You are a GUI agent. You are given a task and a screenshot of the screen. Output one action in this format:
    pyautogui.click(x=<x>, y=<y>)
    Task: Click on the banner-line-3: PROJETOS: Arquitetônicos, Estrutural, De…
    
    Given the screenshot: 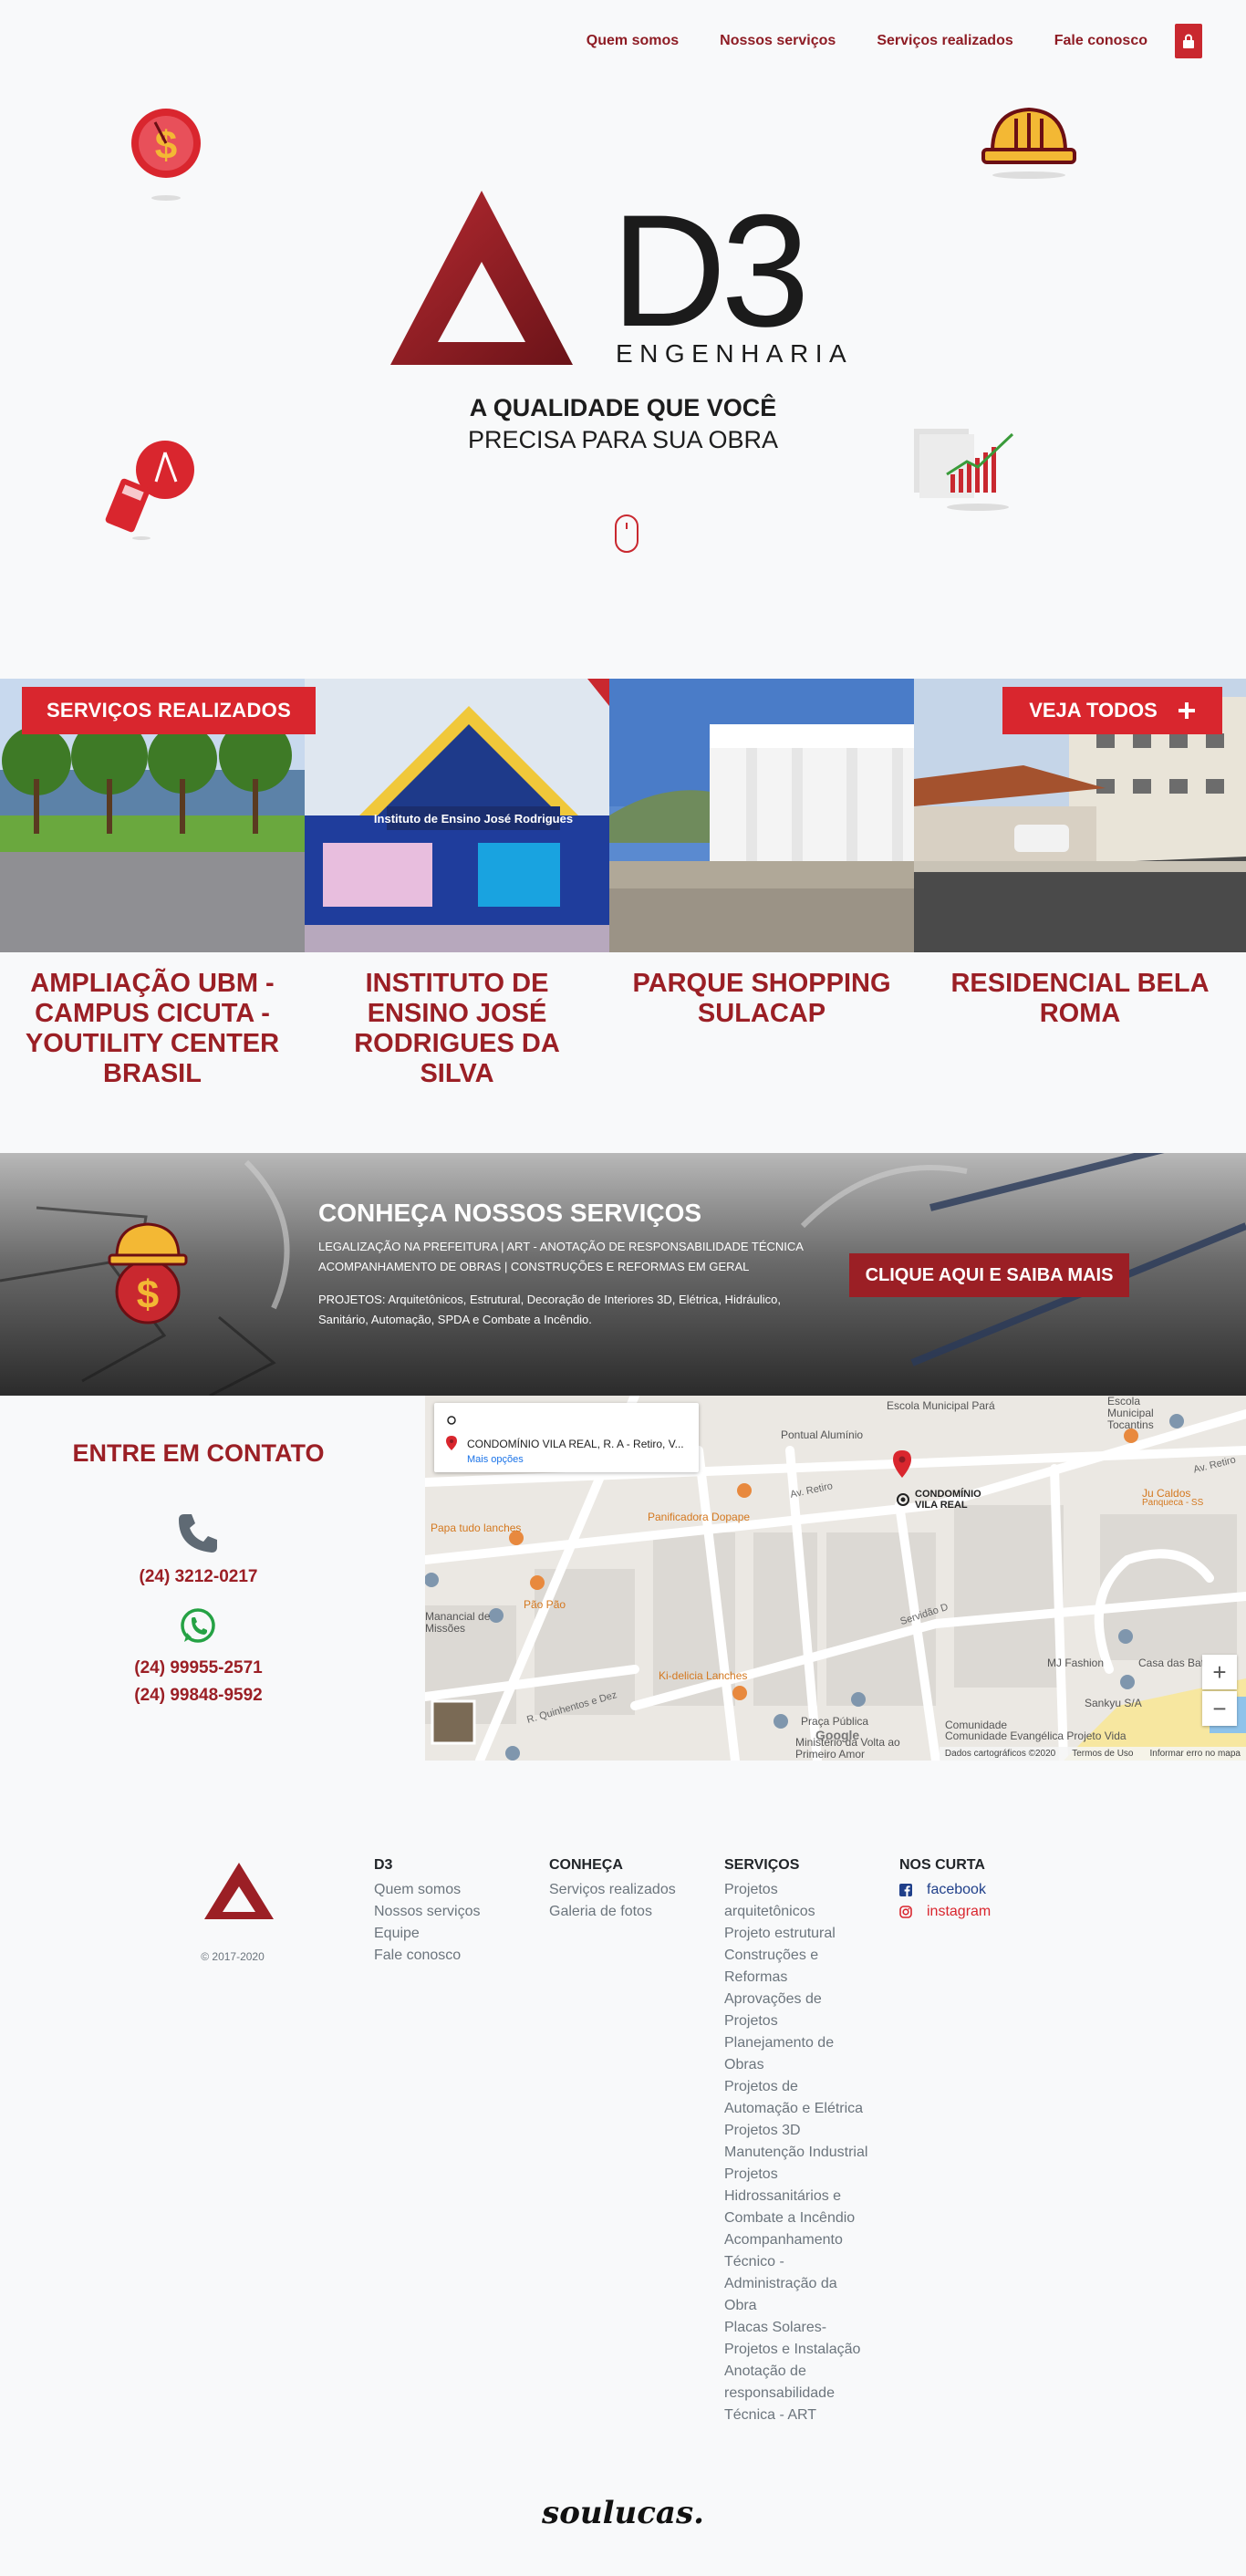 What is the action you would take?
    pyautogui.click(x=549, y=1299)
    